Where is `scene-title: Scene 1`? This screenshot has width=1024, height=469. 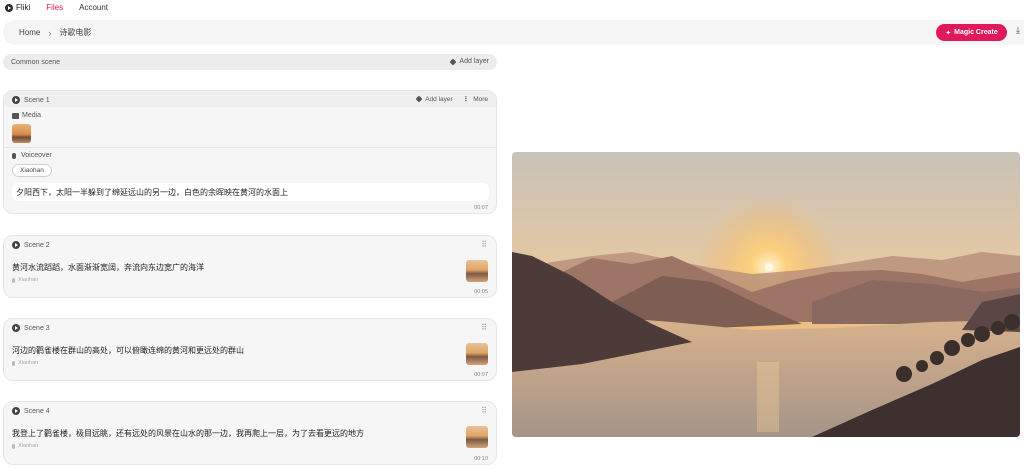
scene-title: Scene 1 is located at coordinates (37, 100).